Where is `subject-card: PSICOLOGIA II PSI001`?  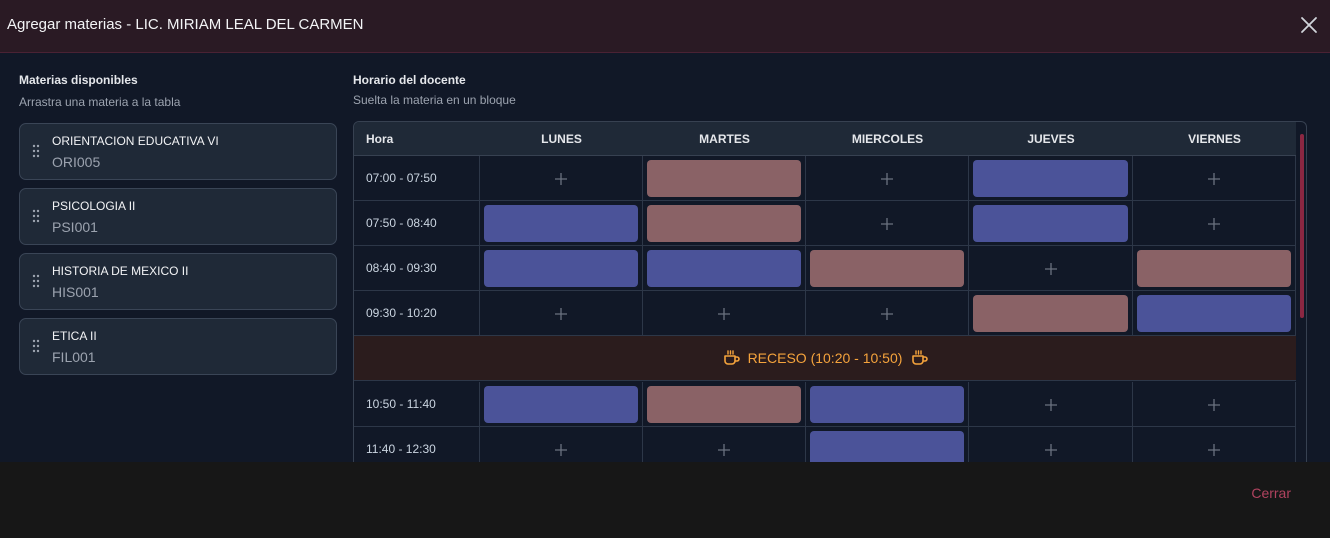
subject-card: PSICOLOGIA II PSI001 is located at coordinates (178, 216).